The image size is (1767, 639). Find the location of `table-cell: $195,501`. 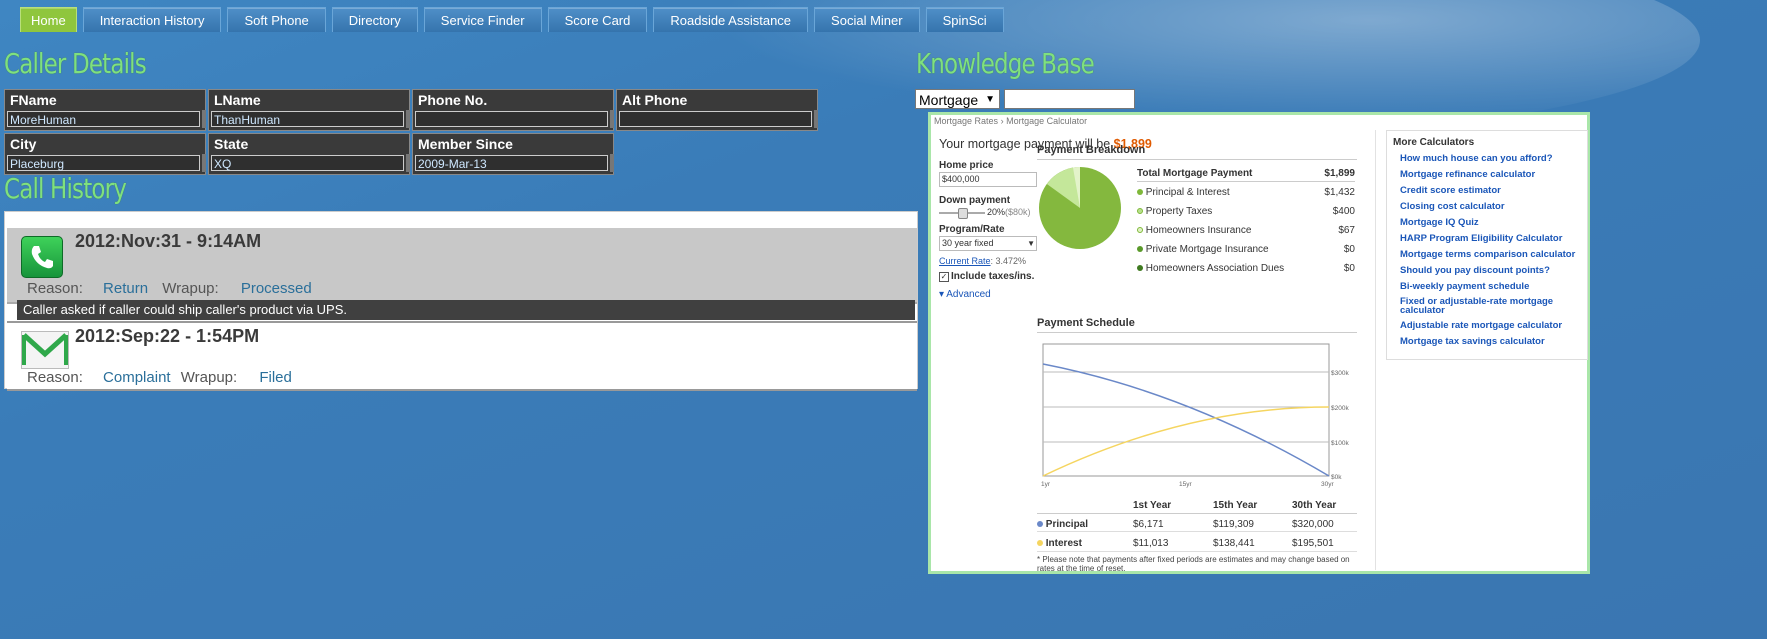

table-cell: $195,501 is located at coordinates (1313, 543).